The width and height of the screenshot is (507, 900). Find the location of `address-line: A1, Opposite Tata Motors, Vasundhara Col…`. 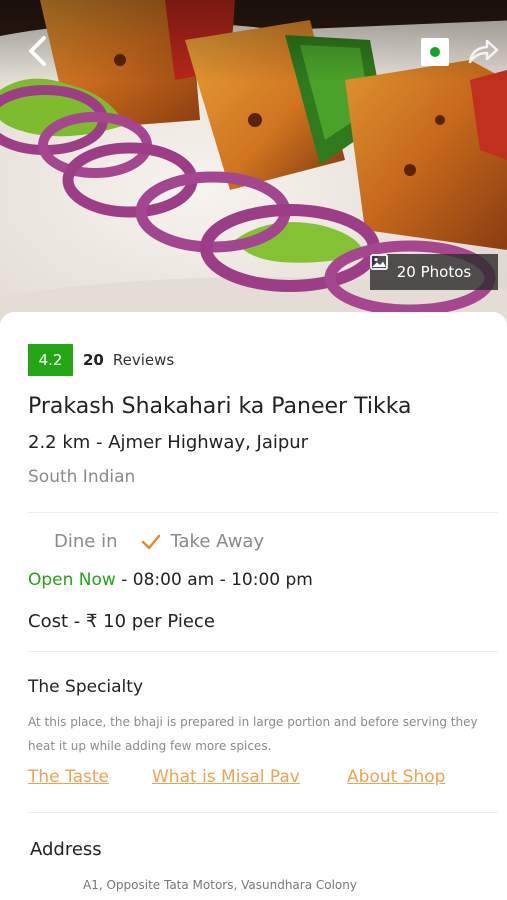

address-line: A1, Opposite Tata Motors, Vasundhara Col… is located at coordinates (220, 885).